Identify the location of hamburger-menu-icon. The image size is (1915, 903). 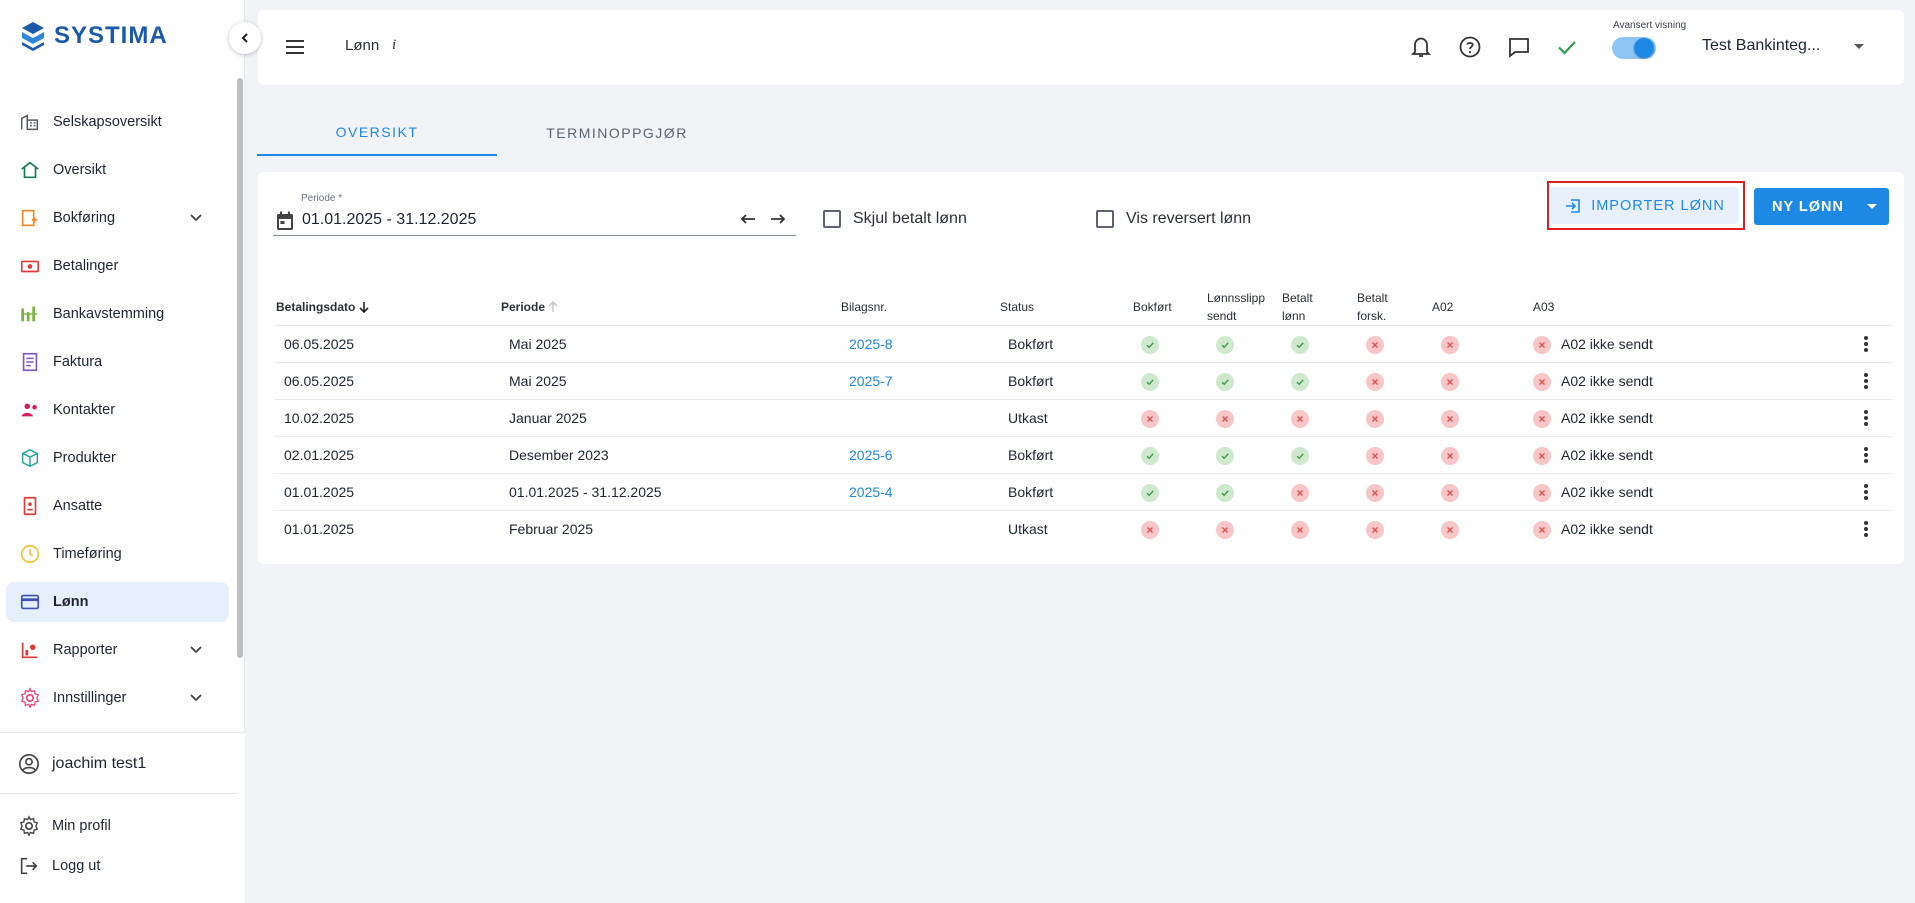
(295, 47).